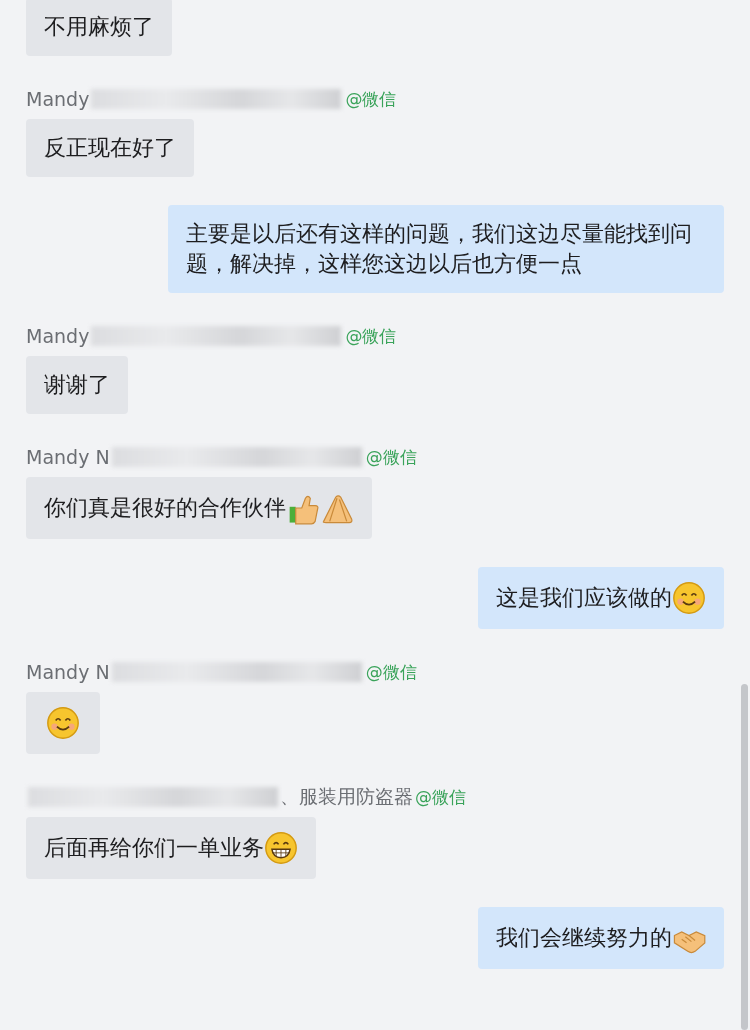  I want to click on message-text: 你们真是很好的合作伙伴, so click(165, 508).